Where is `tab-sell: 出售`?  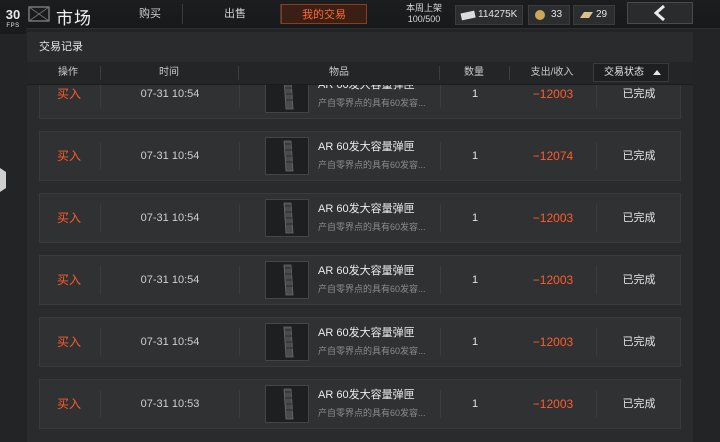
tab-sell: 出售 is located at coordinates (235, 14).